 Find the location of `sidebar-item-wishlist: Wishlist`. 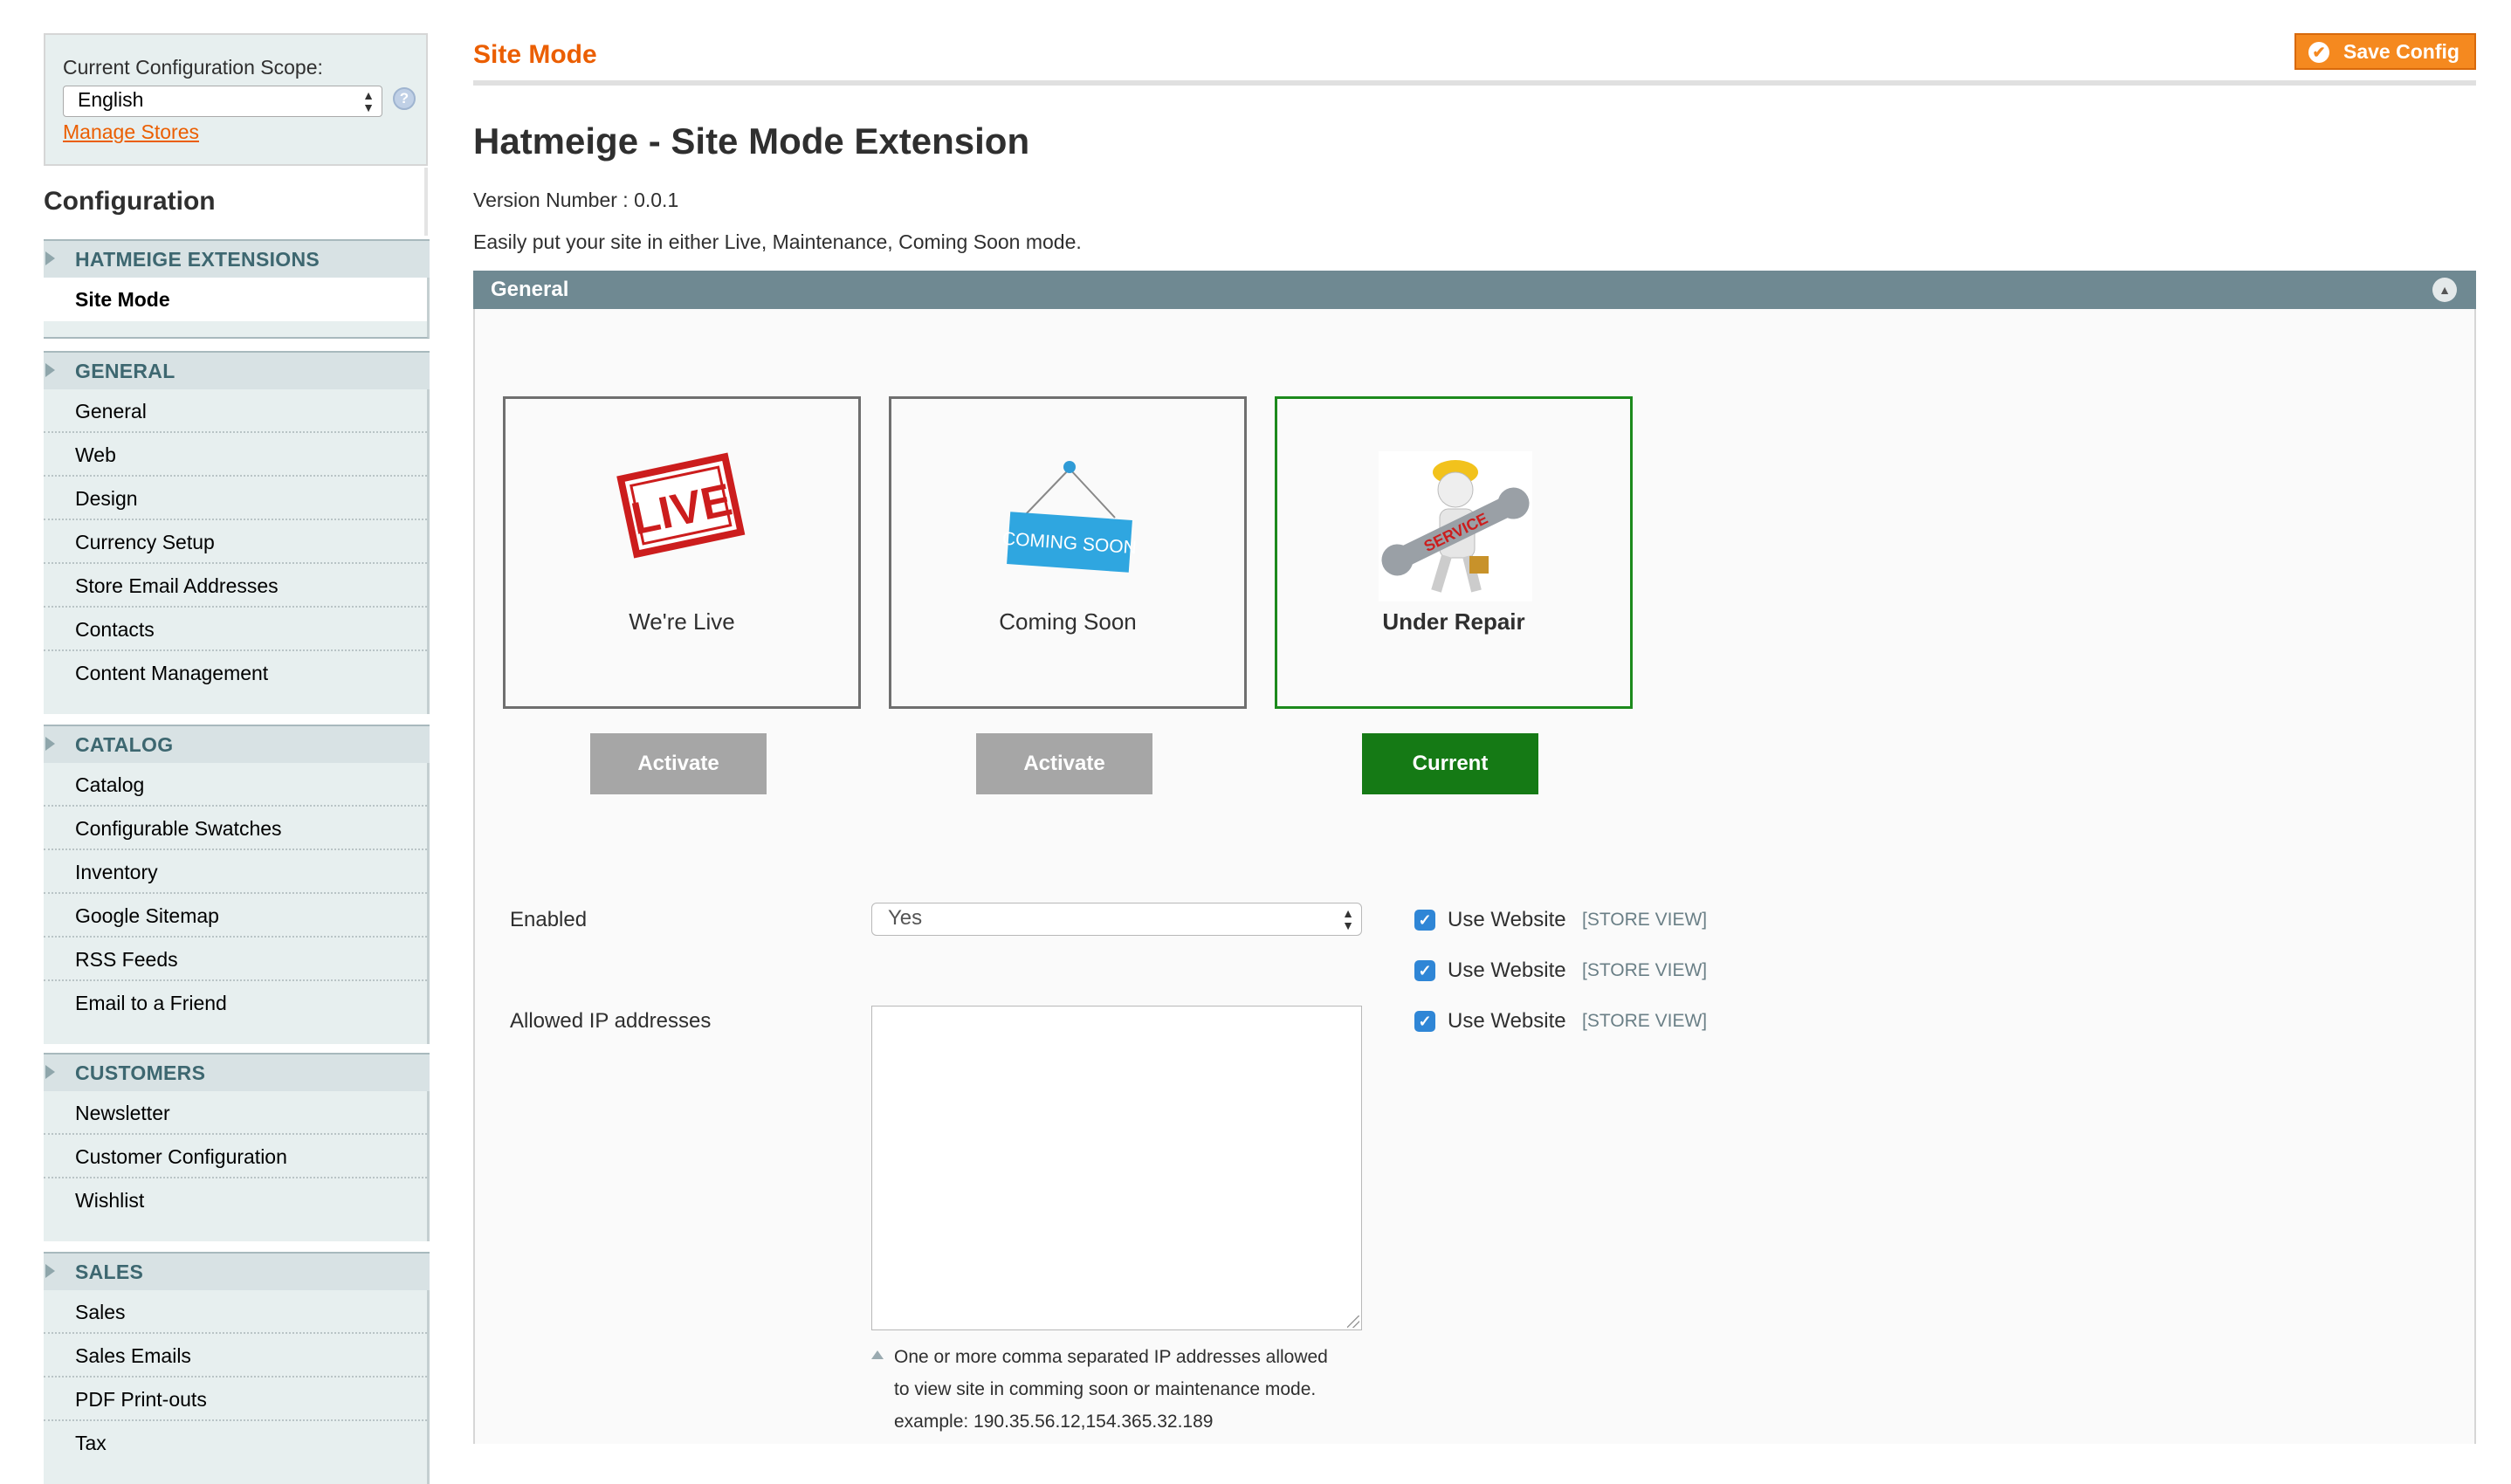

sidebar-item-wishlist: Wishlist is located at coordinates (235, 1200).